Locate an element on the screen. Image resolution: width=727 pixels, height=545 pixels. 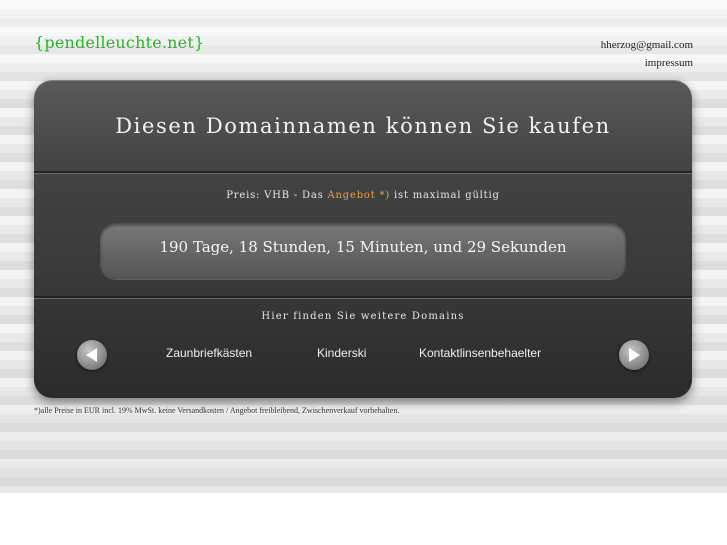
more-domains-label: Hier finden Sie weitere Domains is located at coordinates (363, 316).